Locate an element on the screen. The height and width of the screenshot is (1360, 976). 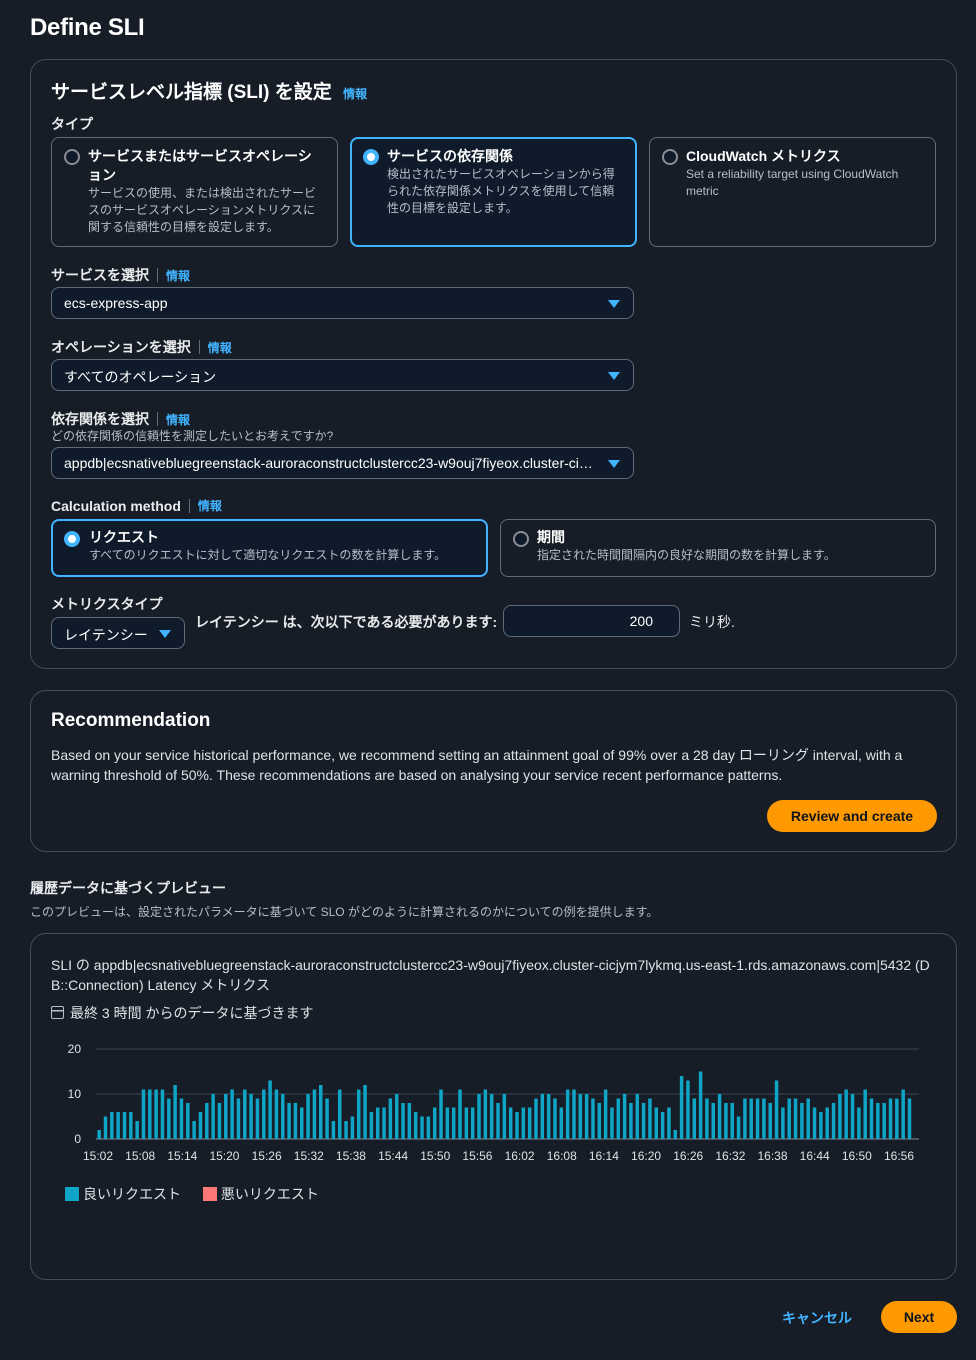
operation-label: オペレーションを選択 情報 is located at coordinates (141, 347).